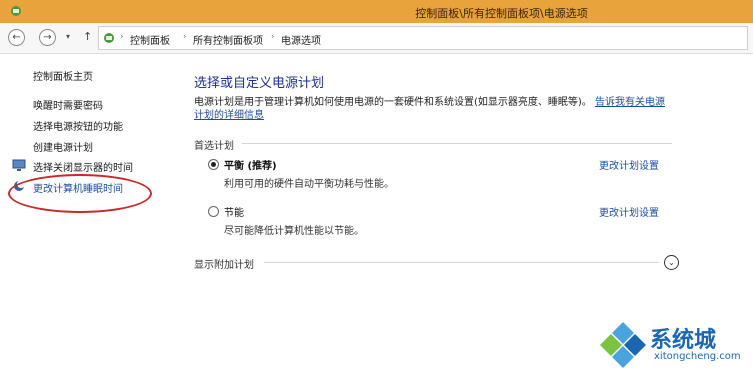 Image resolution: width=753 pixels, height=374 pixels. I want to click on window-title: 控制面板\所有控制面板项\电源选项, so click(501, 13).